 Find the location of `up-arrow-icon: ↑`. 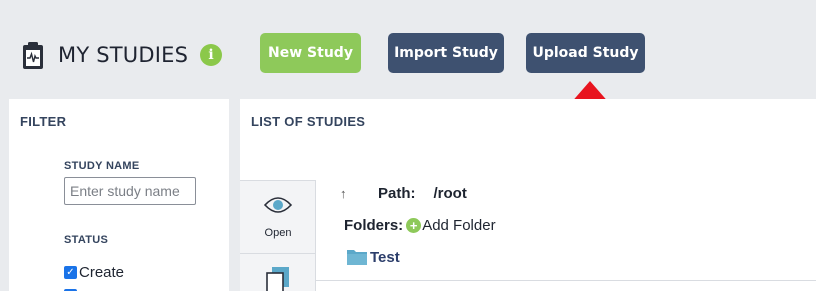

up-arrow-icon: ↑ is located at coordinates (347, 193).